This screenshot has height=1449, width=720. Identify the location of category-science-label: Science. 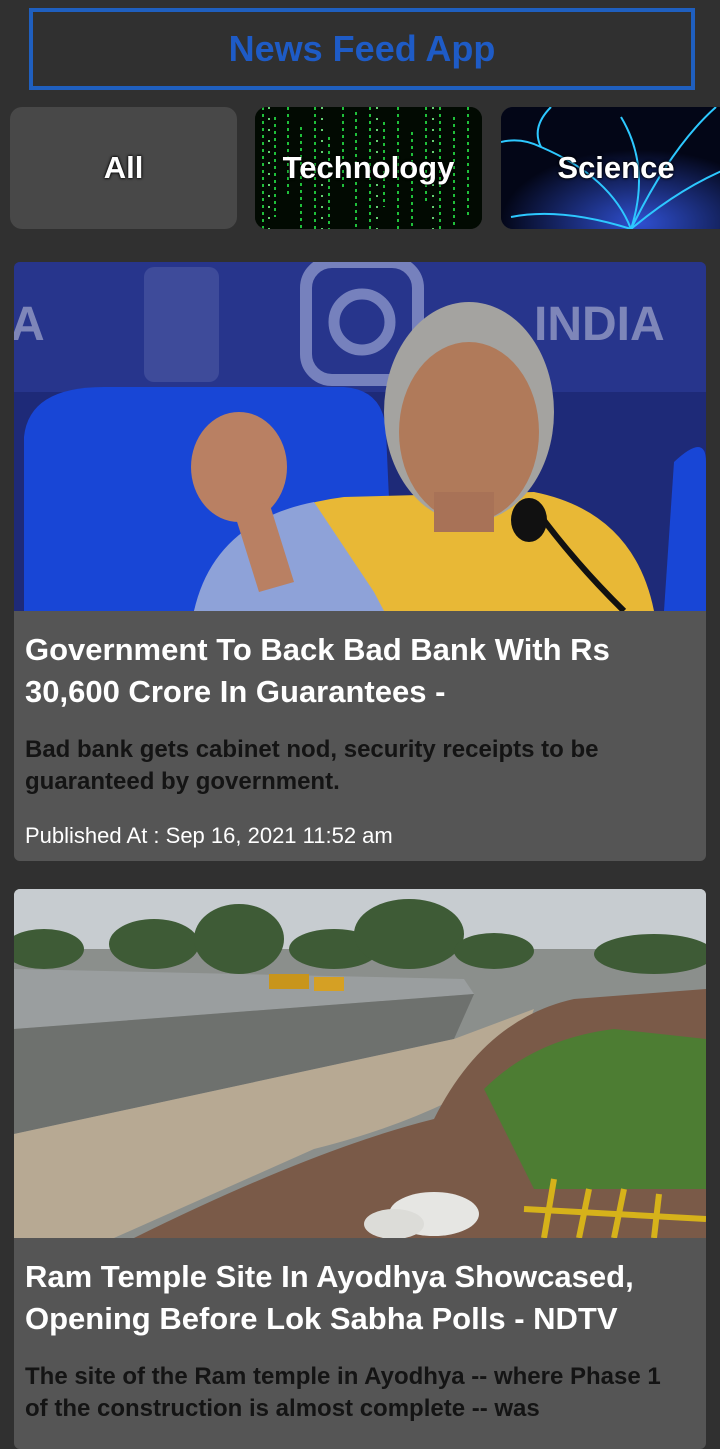
(616, 167).